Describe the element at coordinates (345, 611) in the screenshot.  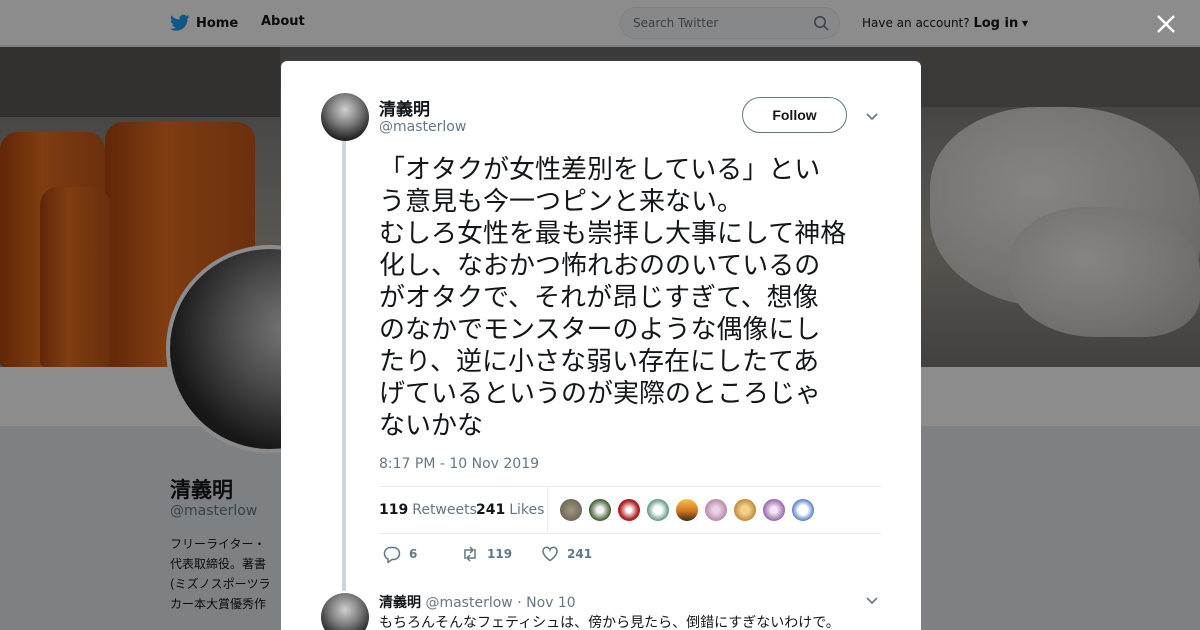
I see `reply-avatar` at that location.